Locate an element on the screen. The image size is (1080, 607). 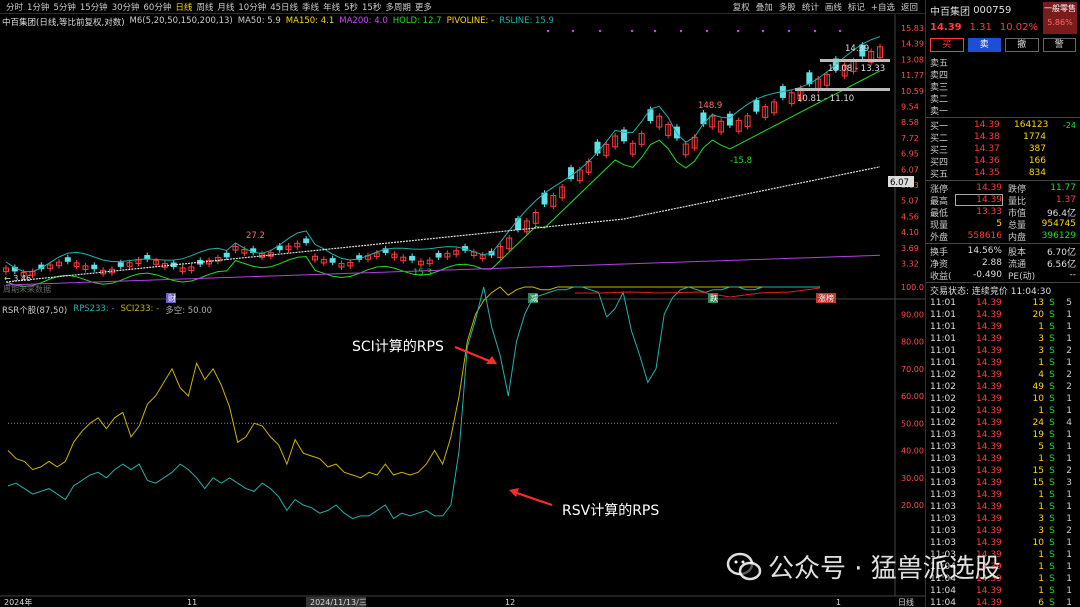
industry-name: 一般零售 is located at coordinates (1060, 8).